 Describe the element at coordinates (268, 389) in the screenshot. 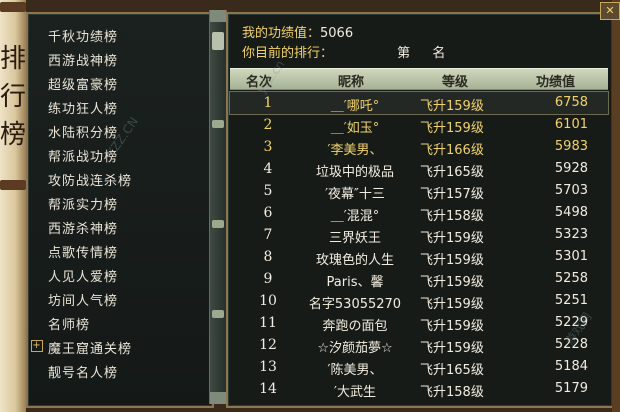

I see `rank-cell: 14` at that location.